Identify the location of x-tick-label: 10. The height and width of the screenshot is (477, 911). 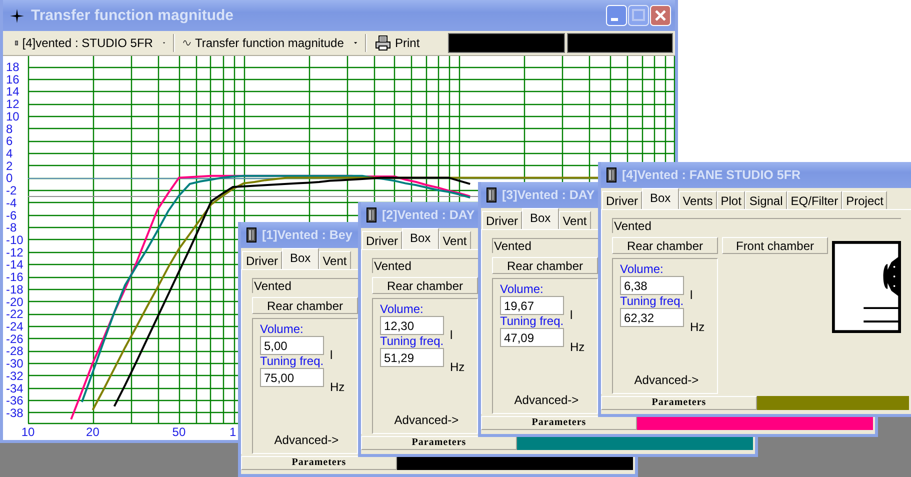
(28, 432).